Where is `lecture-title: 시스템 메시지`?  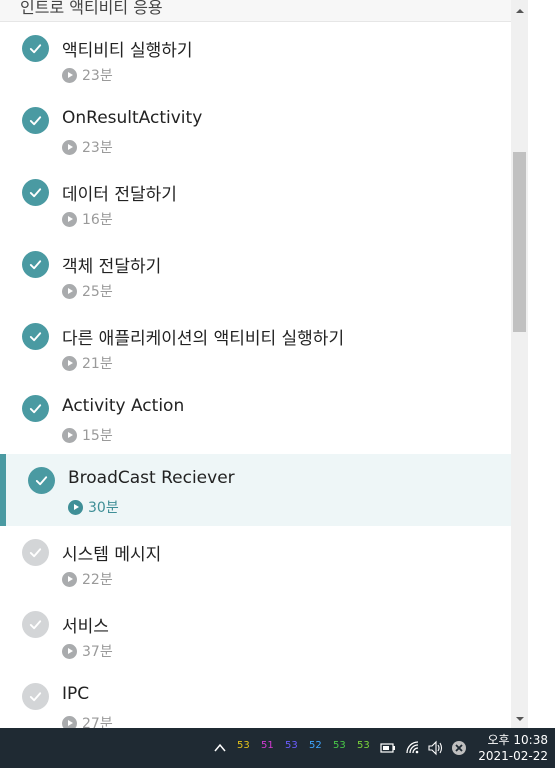 lecture-title: 시스템 메시지 is located at coordinates (112, 555).